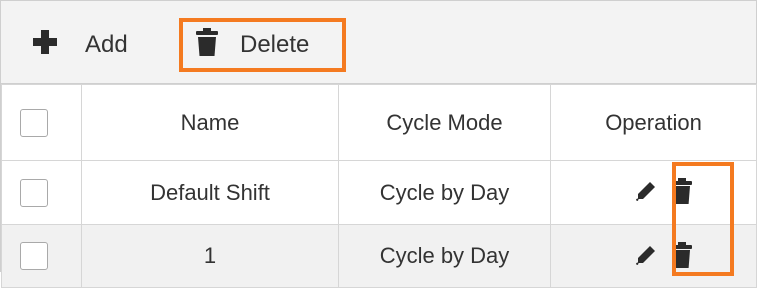 The width and height of the screenshot is (757, 288). What do you see at coordinates (80, 45) in the screenshot?
I see `add-button: Add` at bounding box center [80, 45].